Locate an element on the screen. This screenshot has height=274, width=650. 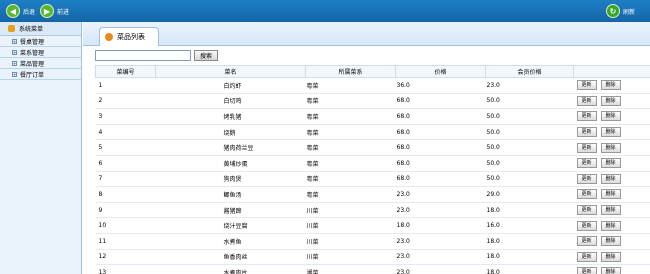
table-row: 6 黄埔炒蛋 粤菜 68.0 50.0 更新 删除 is located at coordinates (372, 163).